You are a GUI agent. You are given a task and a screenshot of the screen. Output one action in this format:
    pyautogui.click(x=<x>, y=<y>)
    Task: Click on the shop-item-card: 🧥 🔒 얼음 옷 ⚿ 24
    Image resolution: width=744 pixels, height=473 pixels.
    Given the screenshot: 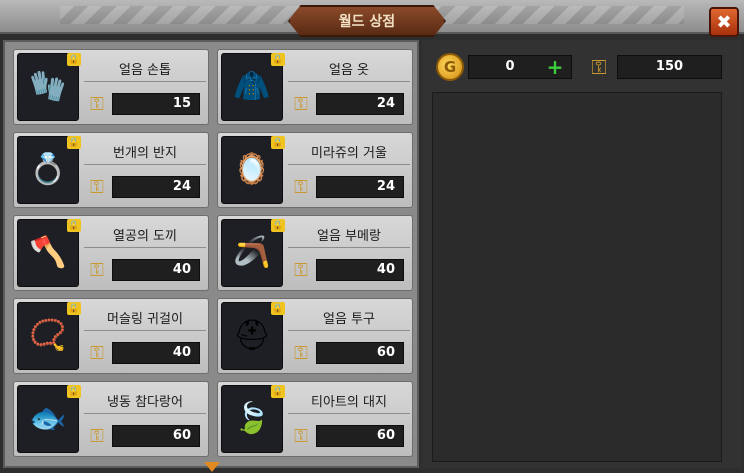 What is the action you would take?
    pyautogui.click(x=315, y=87)
    